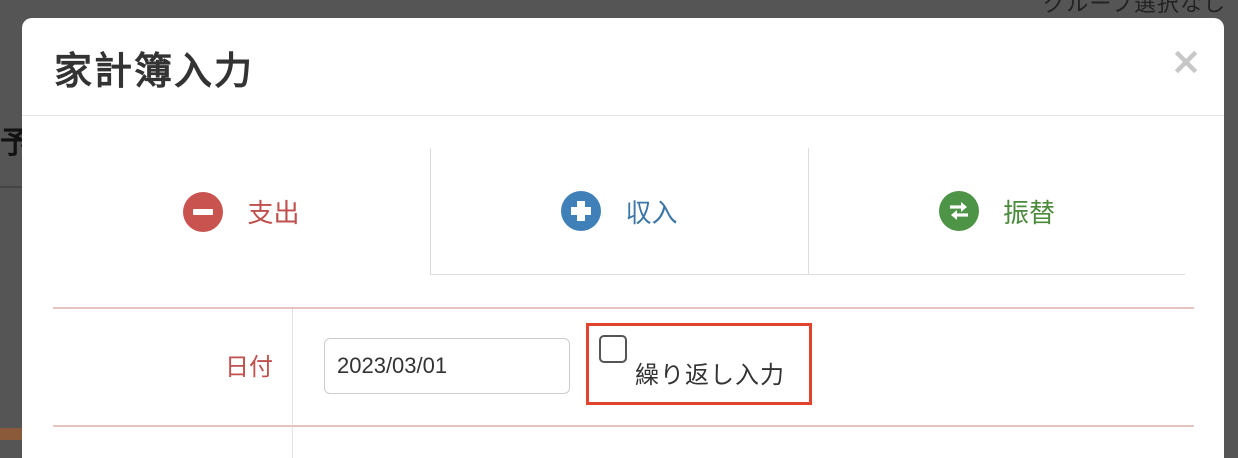  I want to click on column-divider, so click(292, 383).